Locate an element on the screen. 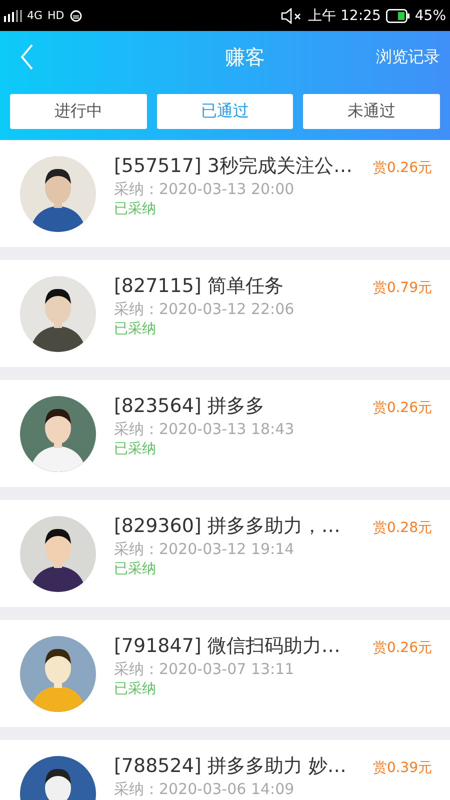 This screenshot has height=800, width=450. clock: 上午 12:25 is located at coordinates (344, 15).